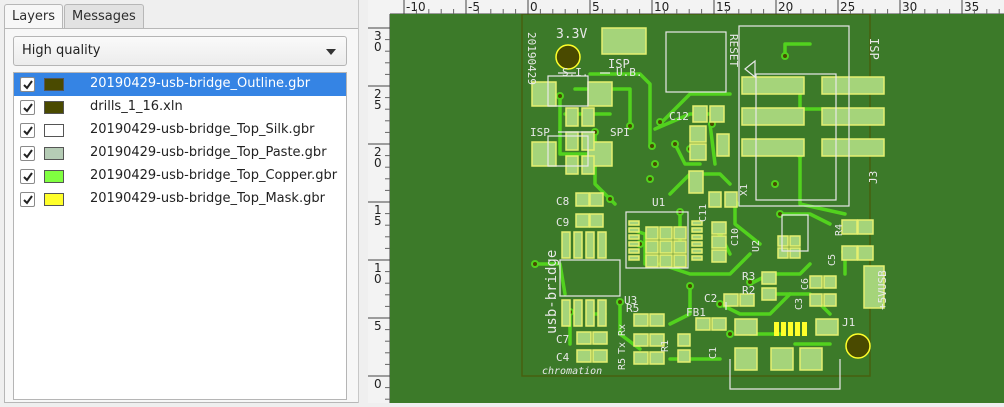 The image size is (1004, 407). Describe the element at coordinates (363, 201) in the screenshot. I see `panel-splitter` at that location.